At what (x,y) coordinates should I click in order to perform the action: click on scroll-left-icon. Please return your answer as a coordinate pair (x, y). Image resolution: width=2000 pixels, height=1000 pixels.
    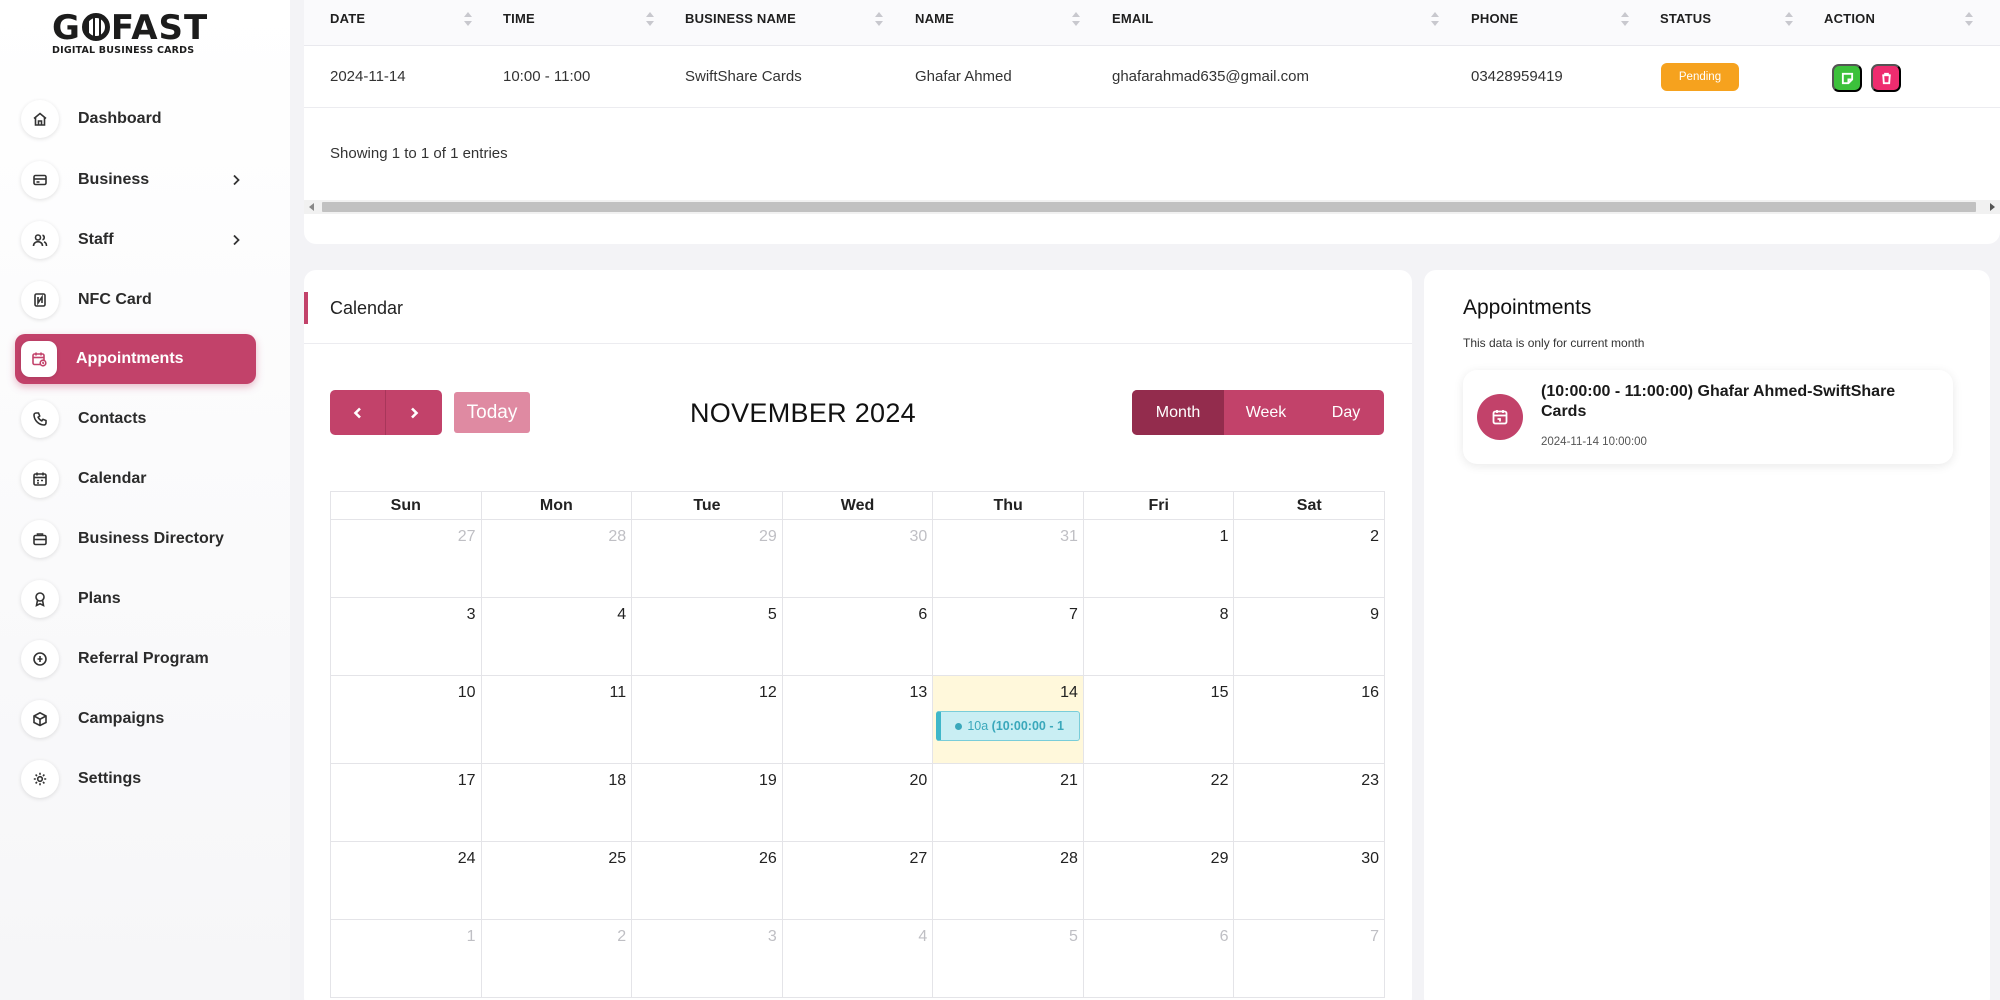
    Looking at the image, I should click on (311, 207).